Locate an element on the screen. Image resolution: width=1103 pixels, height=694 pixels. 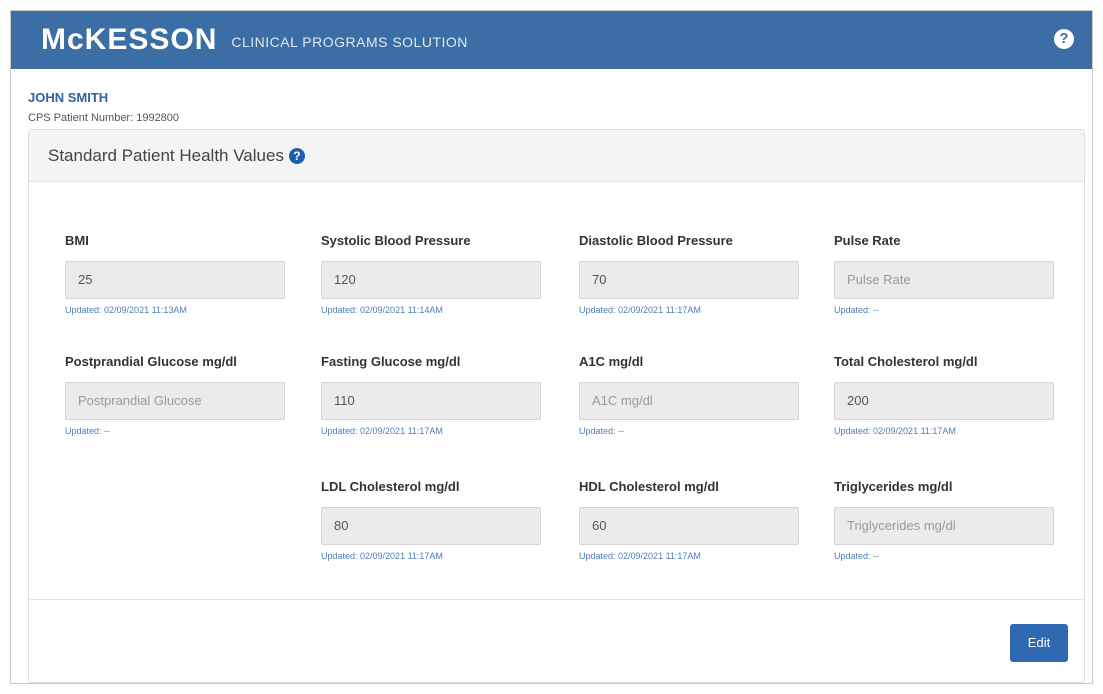
fasting-glucose-input: 110 is located at coordinates (431, 401).